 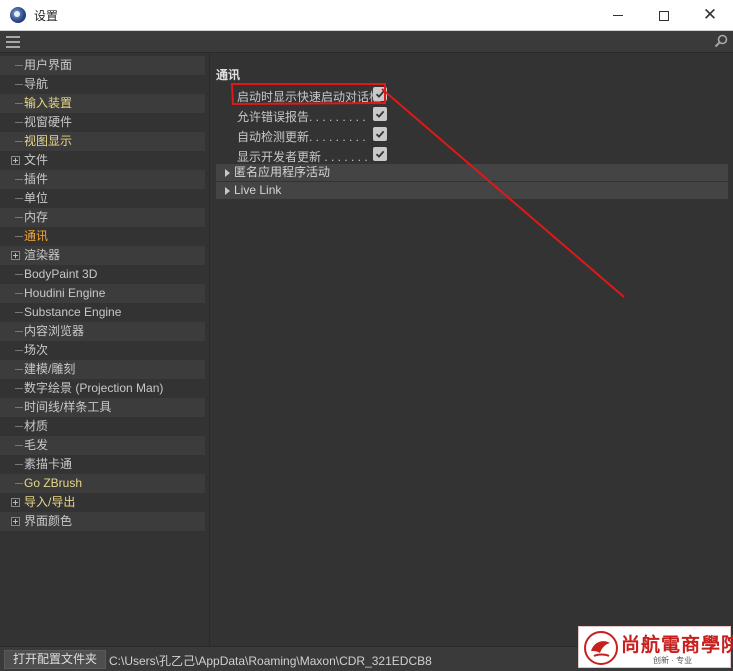 I want to click on sidebar-item-label: BodyPaint 3D, so click(x=61, y=274).